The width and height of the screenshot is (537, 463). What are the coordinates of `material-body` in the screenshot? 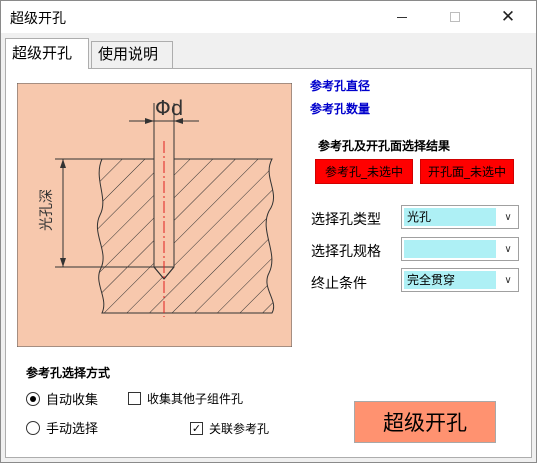 It's located at (185, 236).